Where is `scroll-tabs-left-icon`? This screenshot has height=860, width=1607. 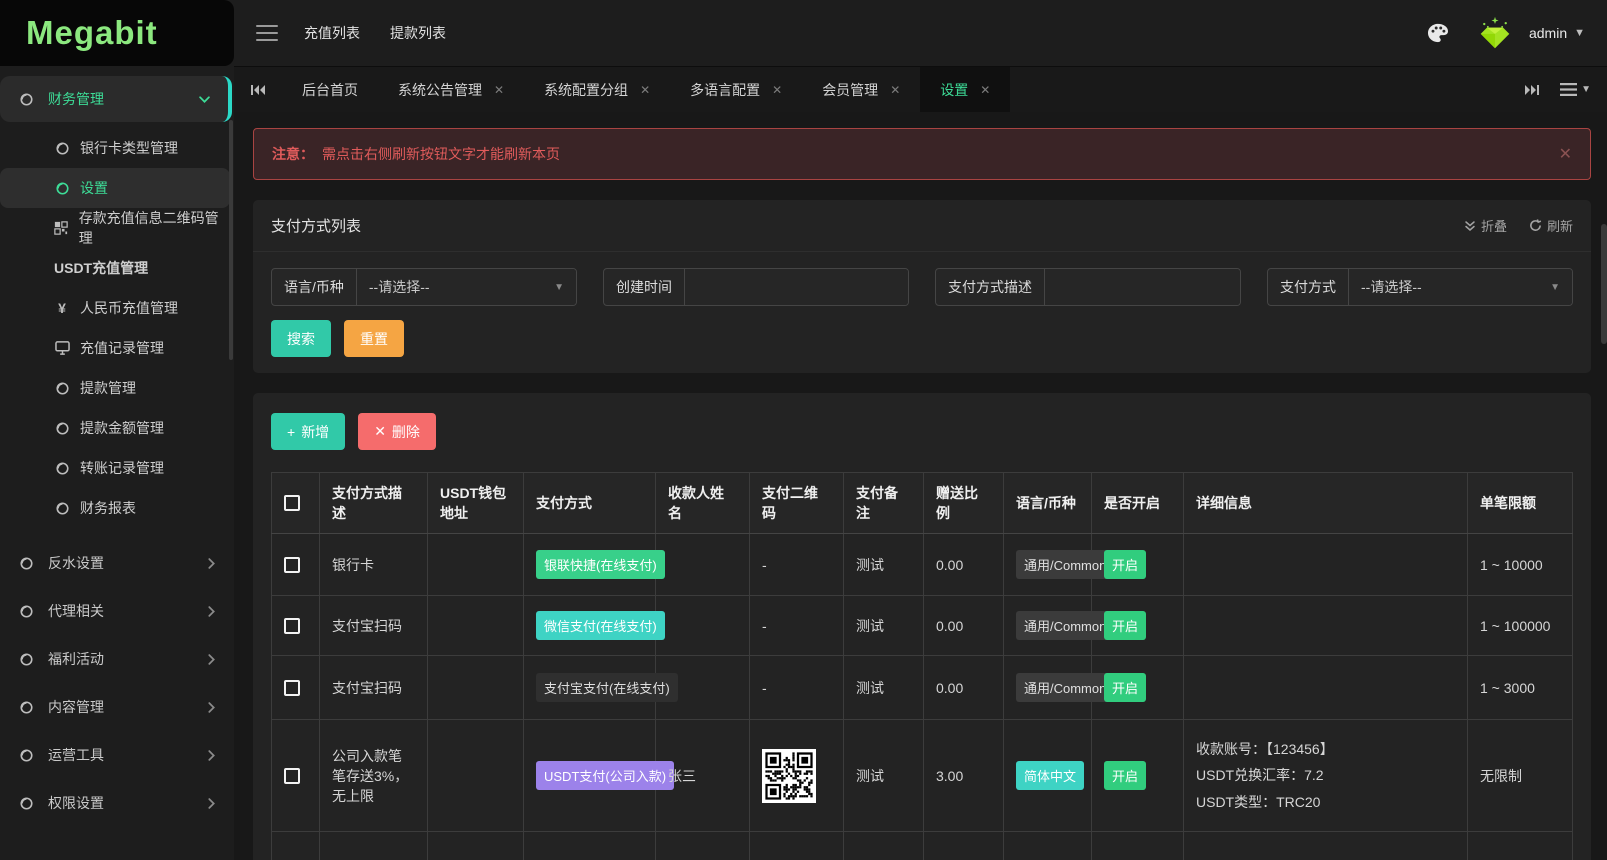
scroll-tabs-left-icon is located at coordinates (258, 89).